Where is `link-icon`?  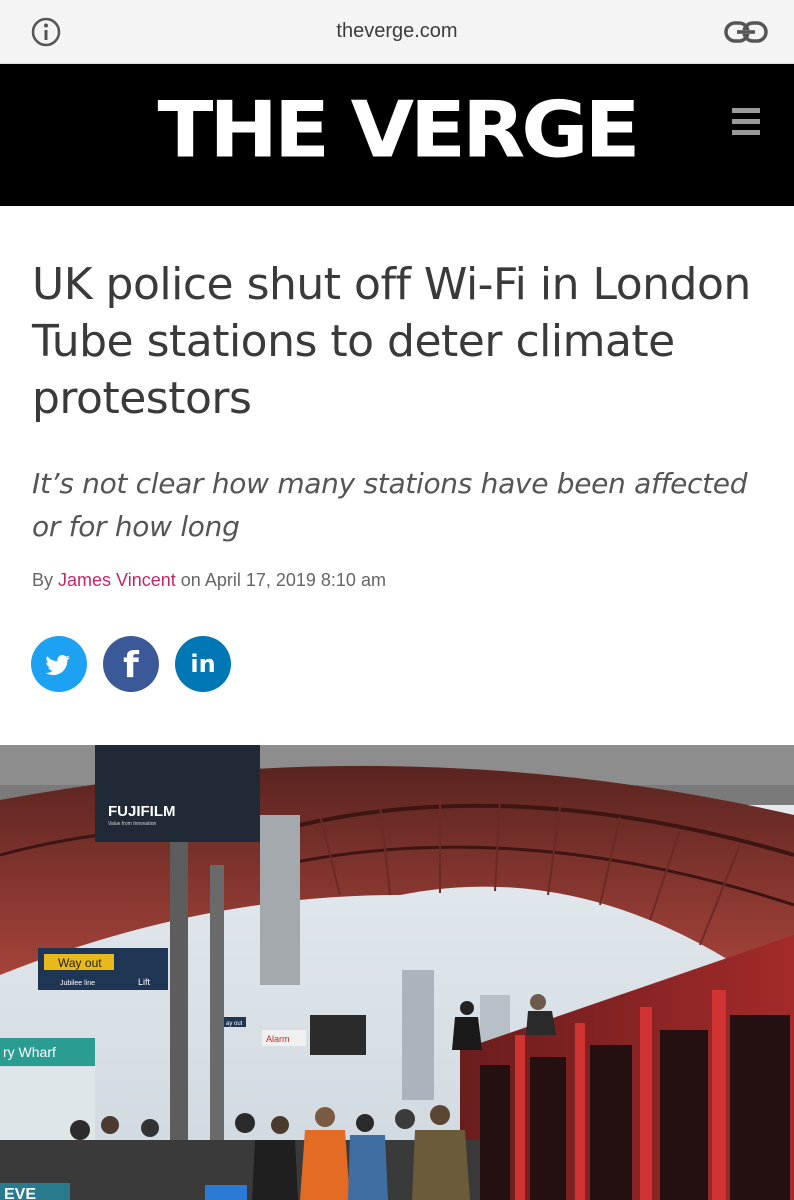 link-icon is located at coordinates (746, 32).